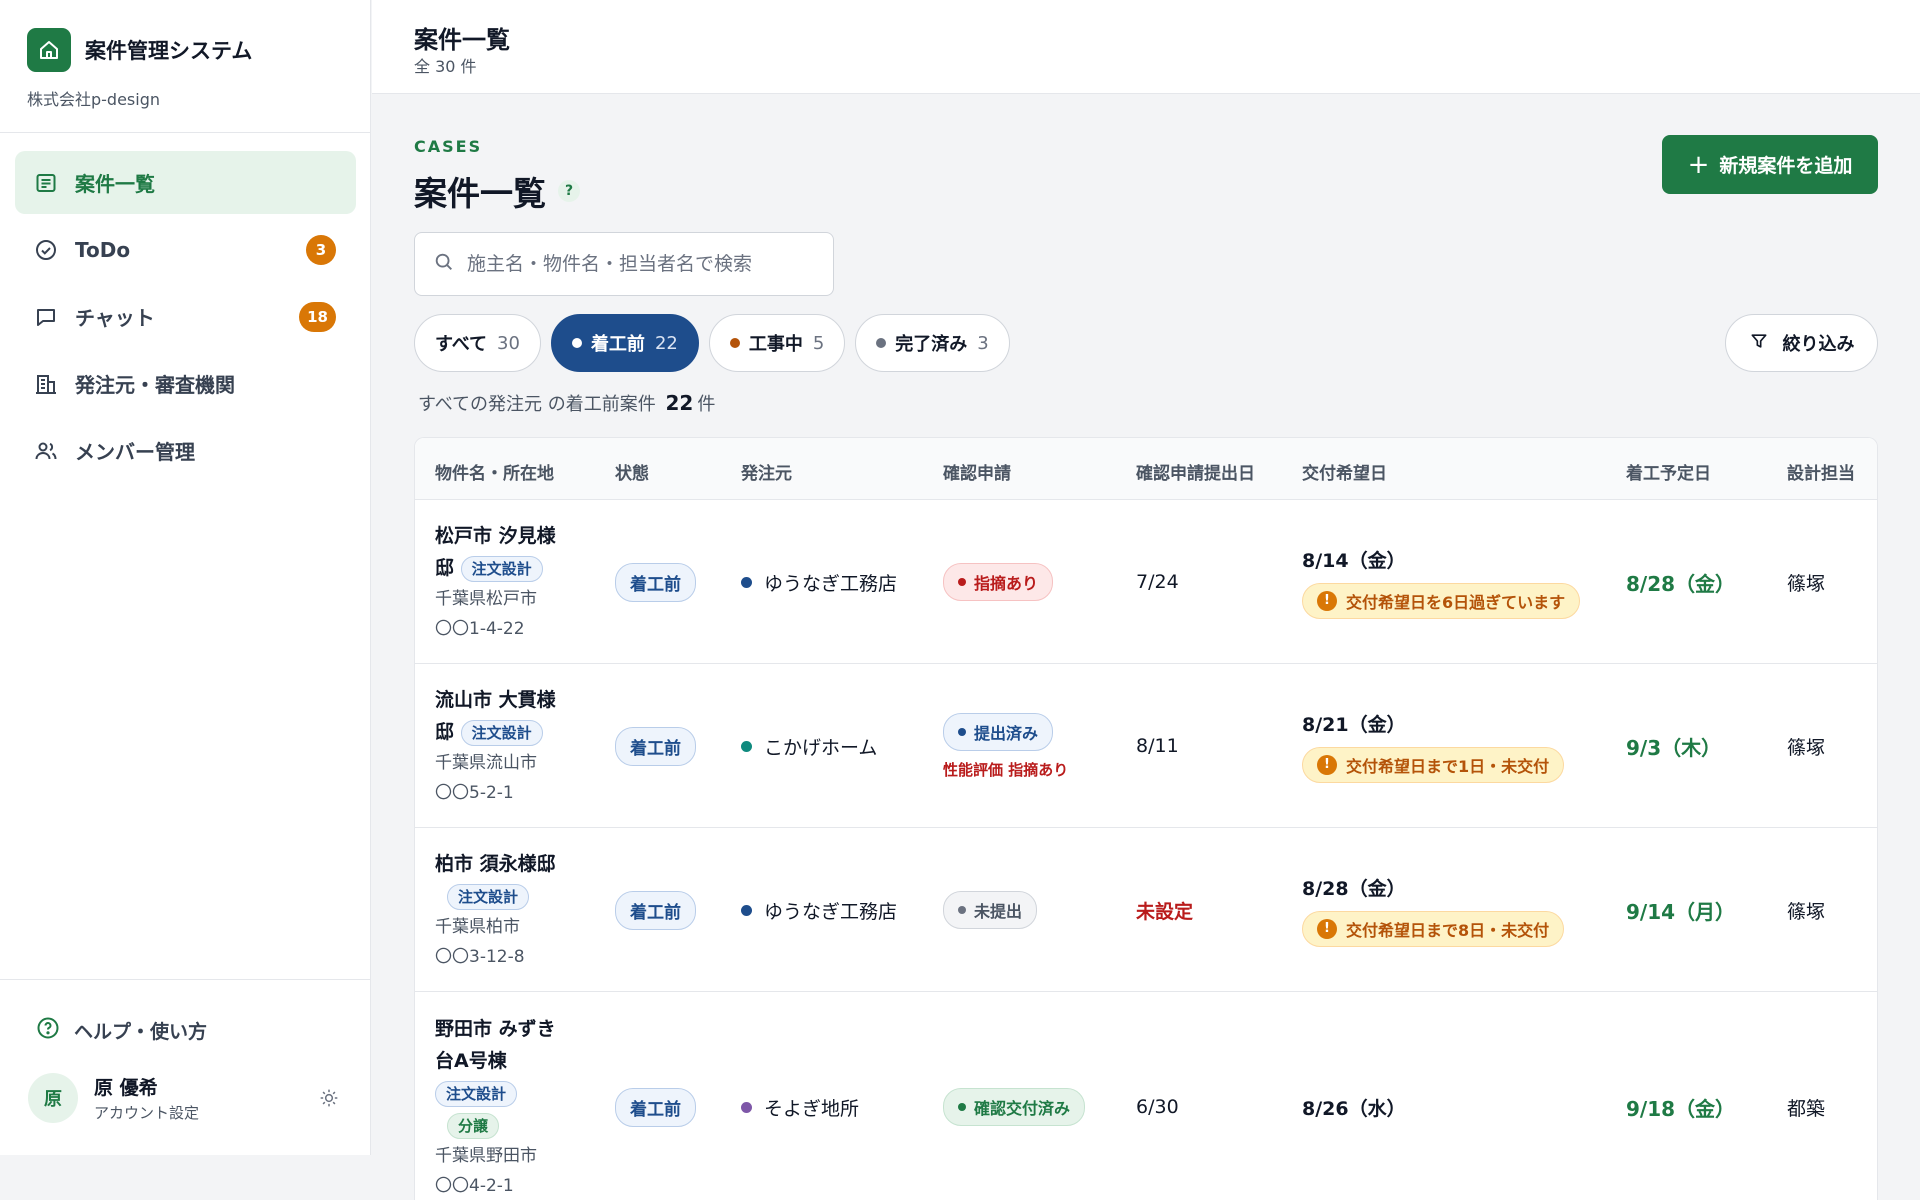 The height and width of the screenshot is (1200, 1920). I want to click on submit-date-cell: 7/24, so click(1157, 582).